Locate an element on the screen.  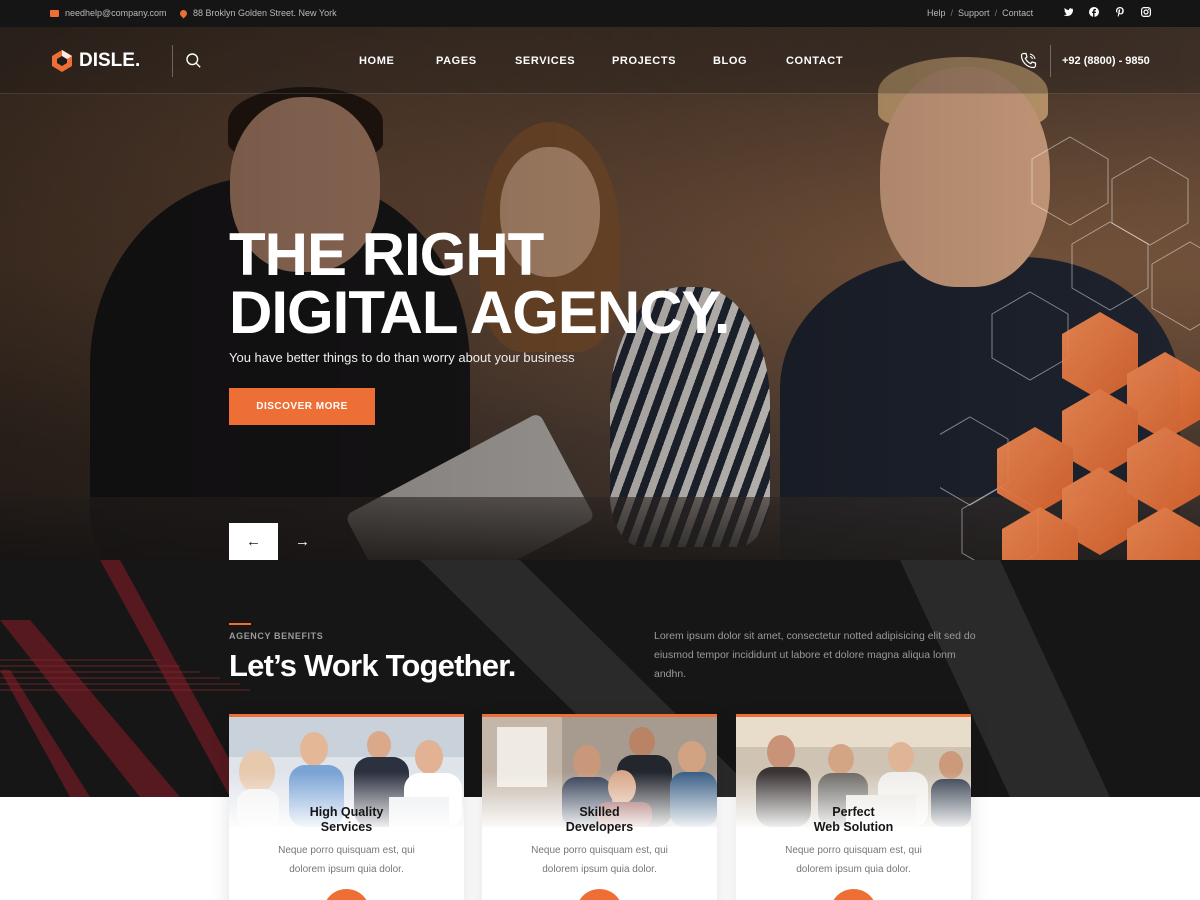
slider-next-button: → is located at coordinates (302, 541).